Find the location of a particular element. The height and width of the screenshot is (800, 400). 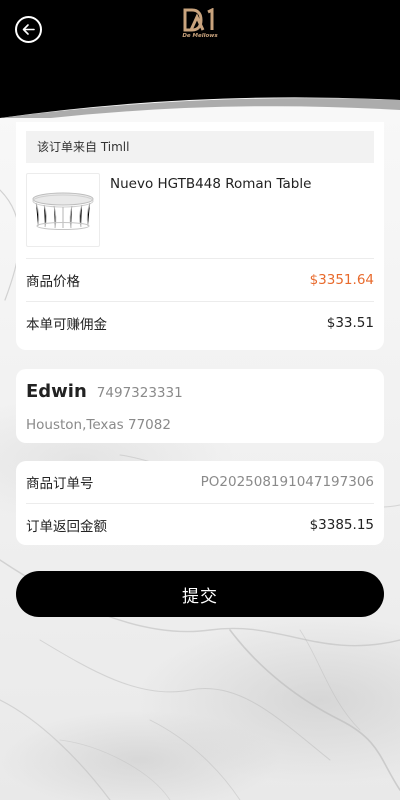

refund-amount-label: 订单返回金额 is located at coordinates (66, 526).